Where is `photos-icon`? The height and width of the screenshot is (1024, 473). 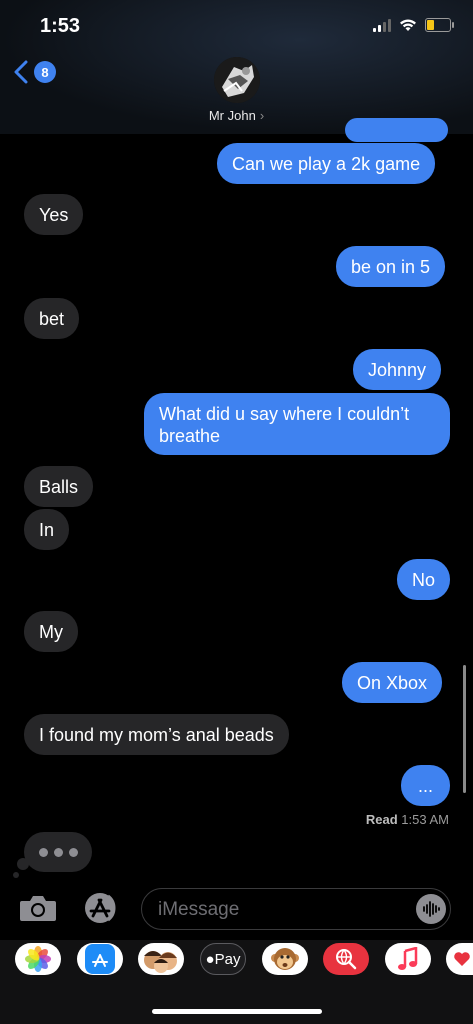 photos-icon is located at coordinates (38, 959).